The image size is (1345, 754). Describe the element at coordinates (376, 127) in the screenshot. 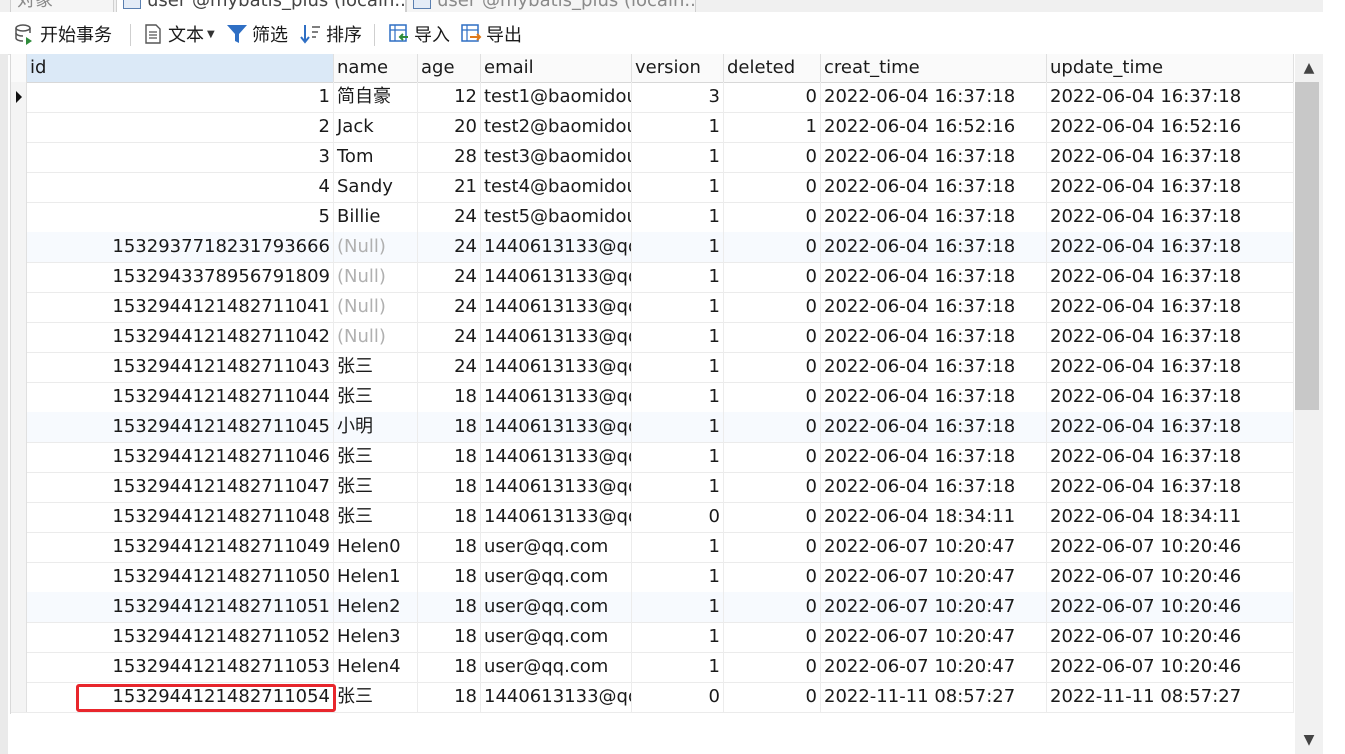

I see `cell-name: Jack` at that location.